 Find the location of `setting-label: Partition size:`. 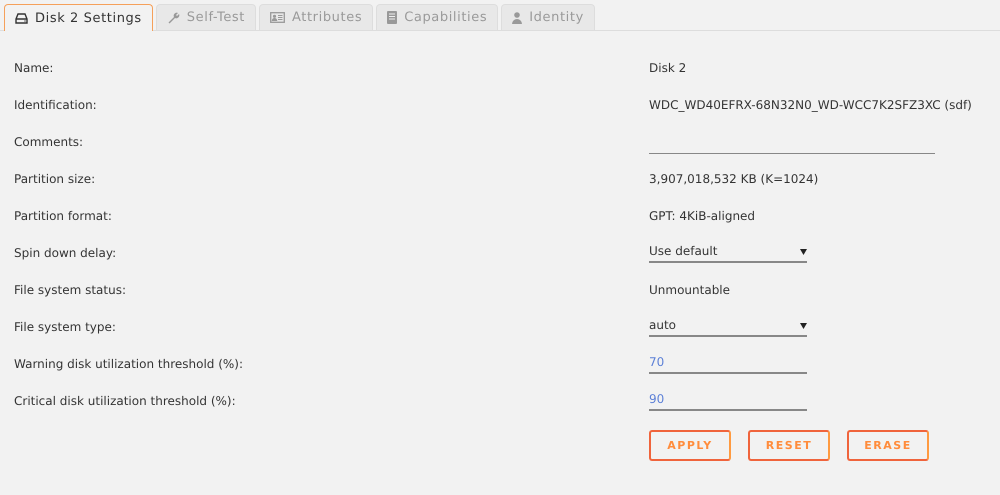

setting-label: Partition size: is located at coordinates (55, 179).